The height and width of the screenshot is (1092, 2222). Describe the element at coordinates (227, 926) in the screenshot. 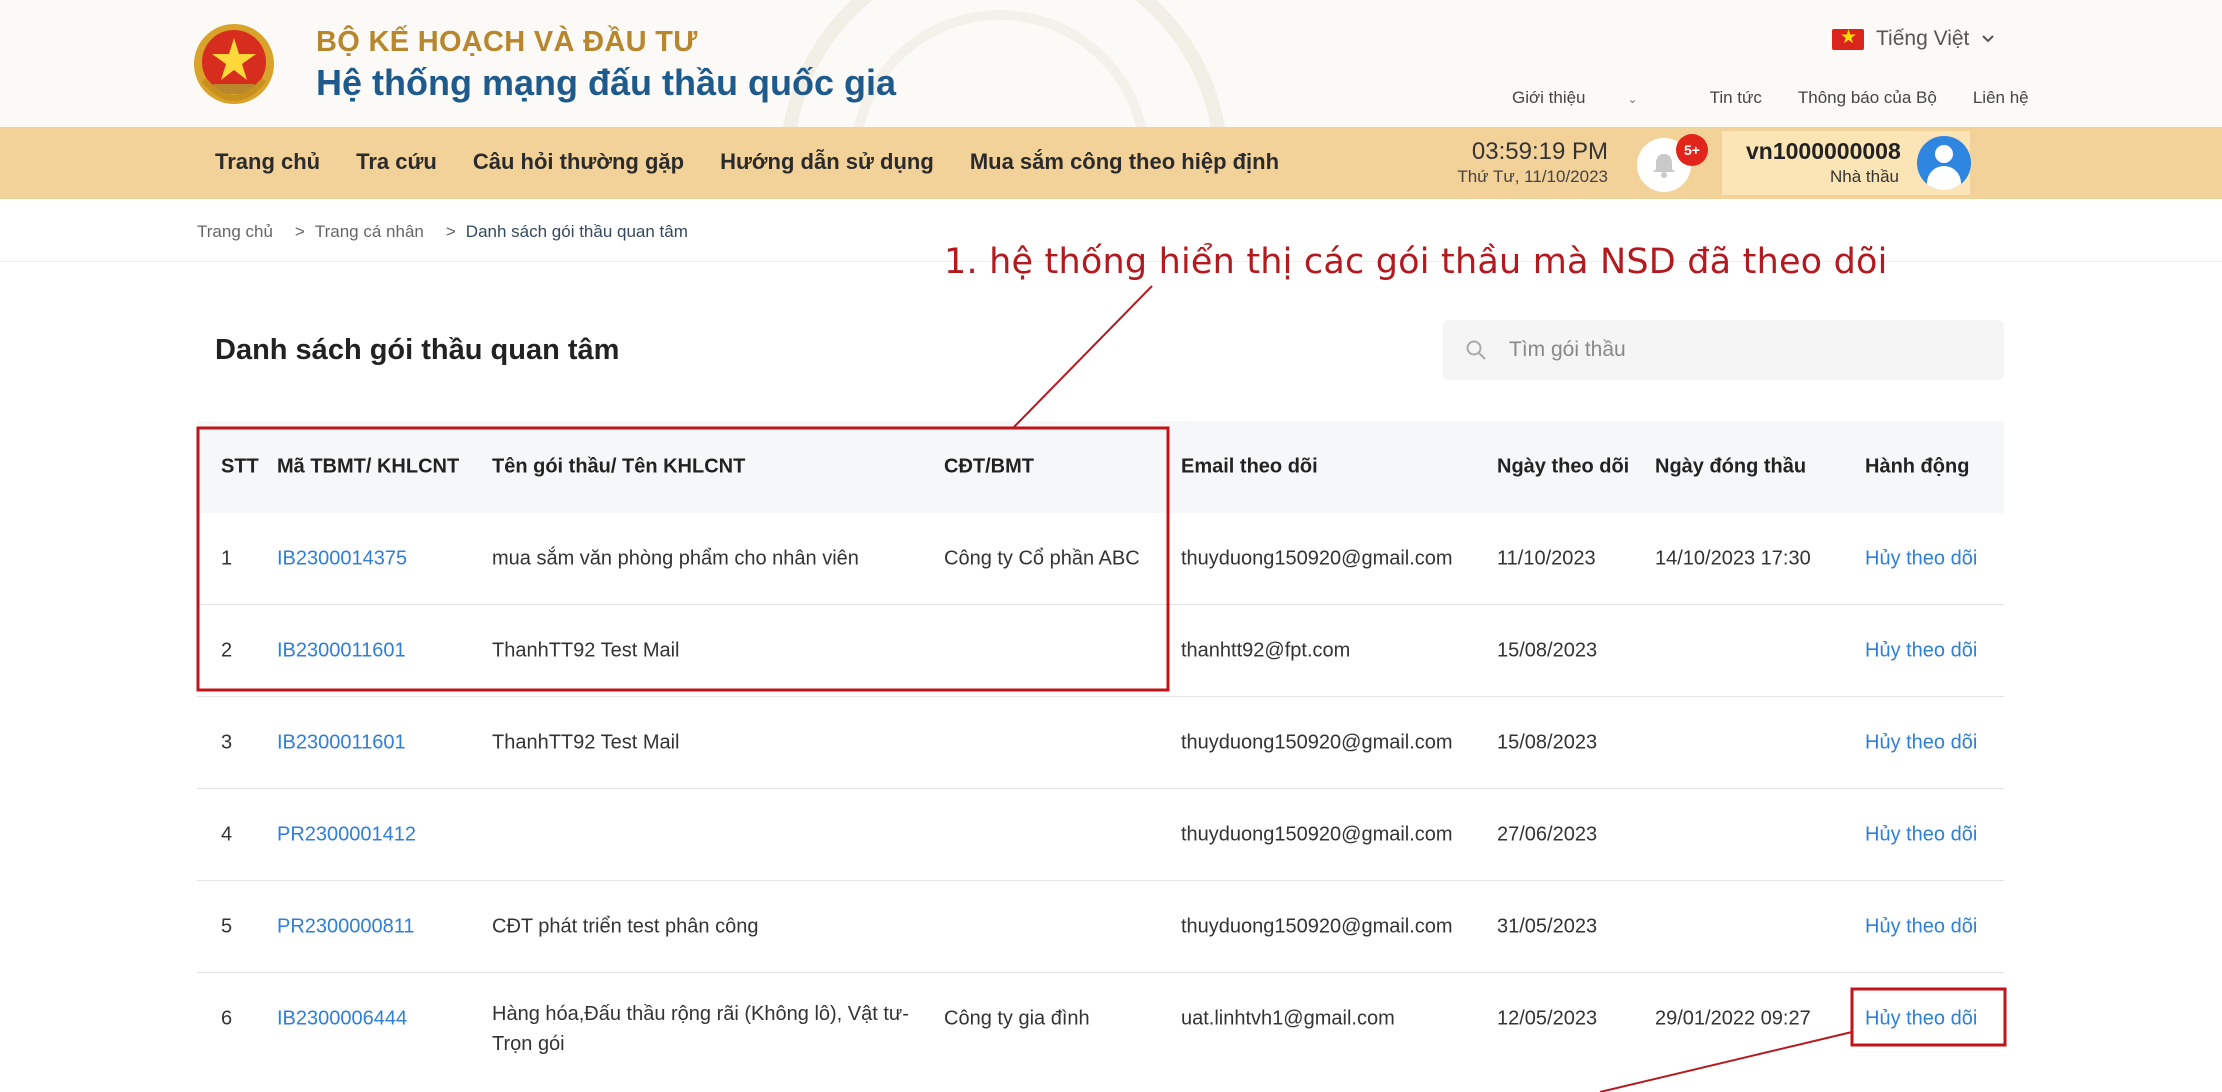

I see `row-stt: 5` at that location.